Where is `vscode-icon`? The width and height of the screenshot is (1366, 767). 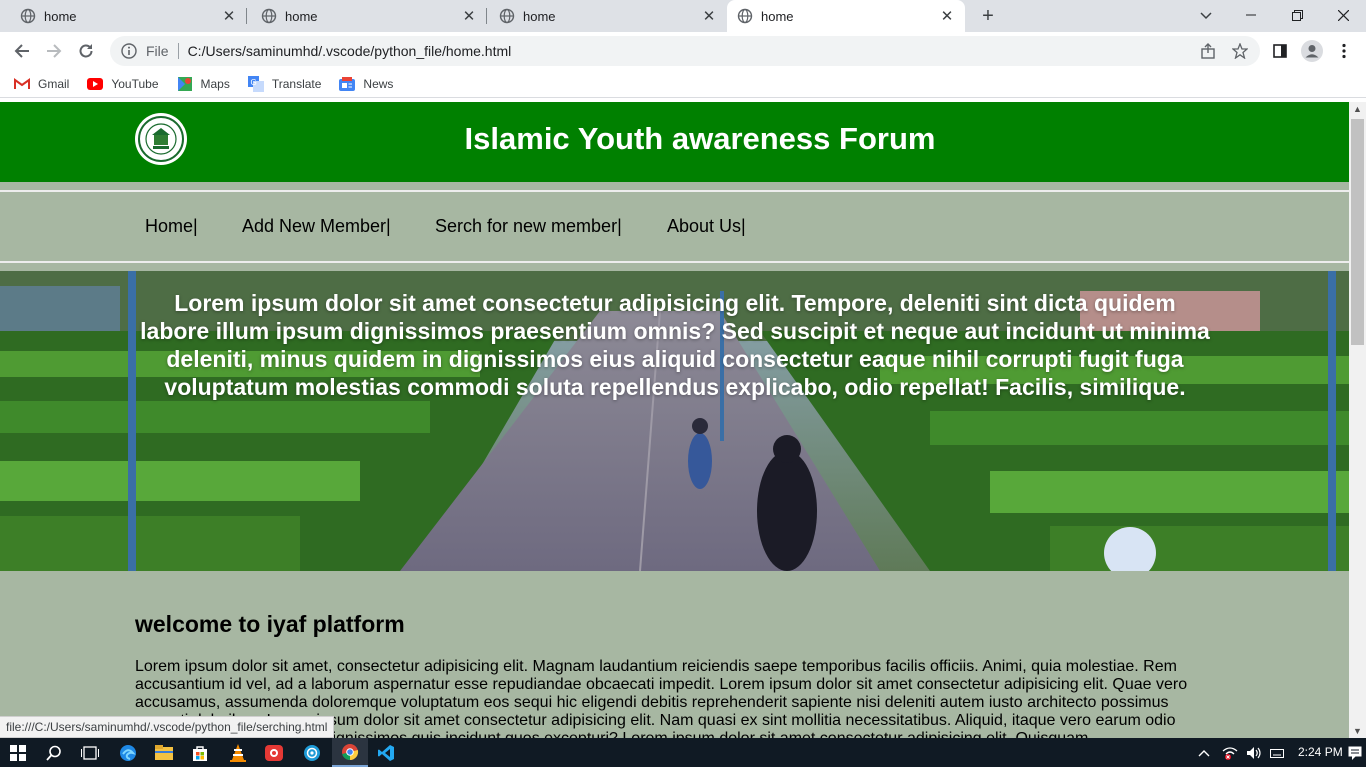 vscode-icon is located at coordinates (386, 752).